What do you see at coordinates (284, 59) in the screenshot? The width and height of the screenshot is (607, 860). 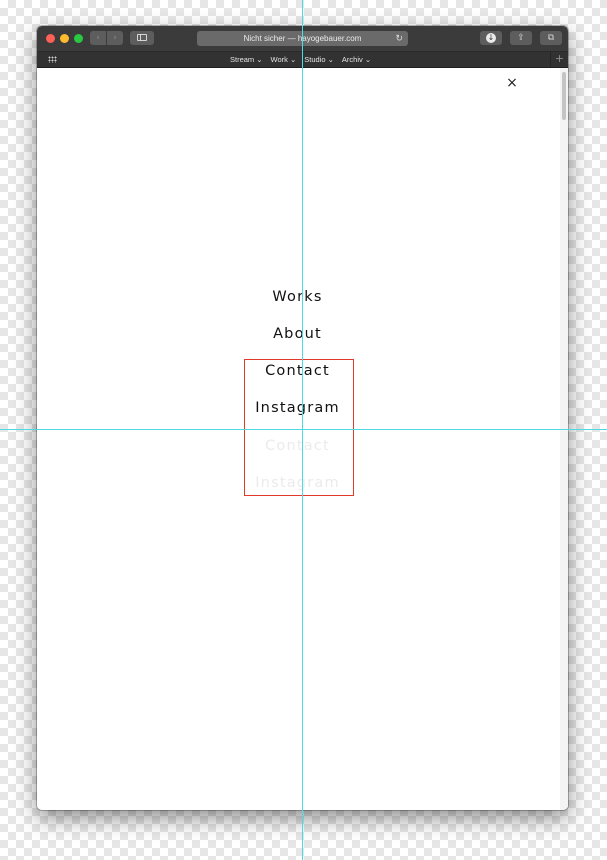 I see `favorite-work: Work ⌄` at bounding box center [284, 59].